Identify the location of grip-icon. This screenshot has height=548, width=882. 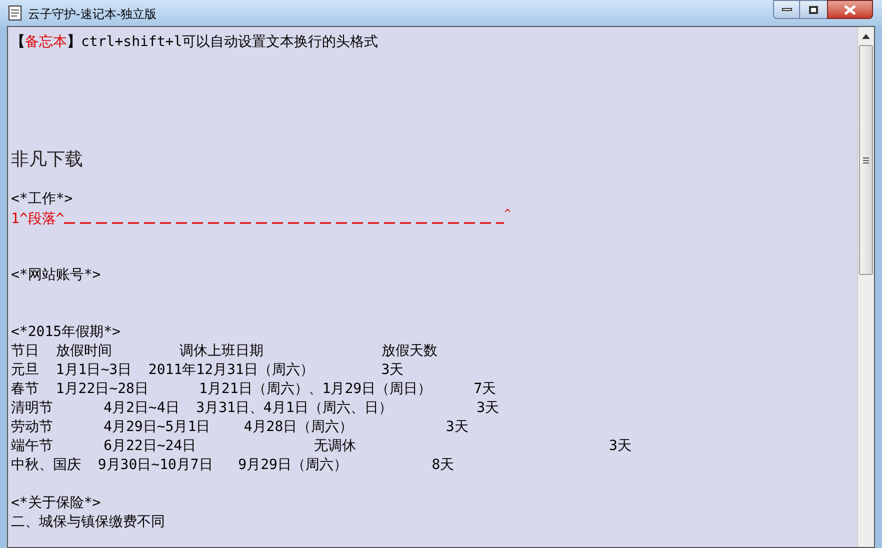
(866, 160).